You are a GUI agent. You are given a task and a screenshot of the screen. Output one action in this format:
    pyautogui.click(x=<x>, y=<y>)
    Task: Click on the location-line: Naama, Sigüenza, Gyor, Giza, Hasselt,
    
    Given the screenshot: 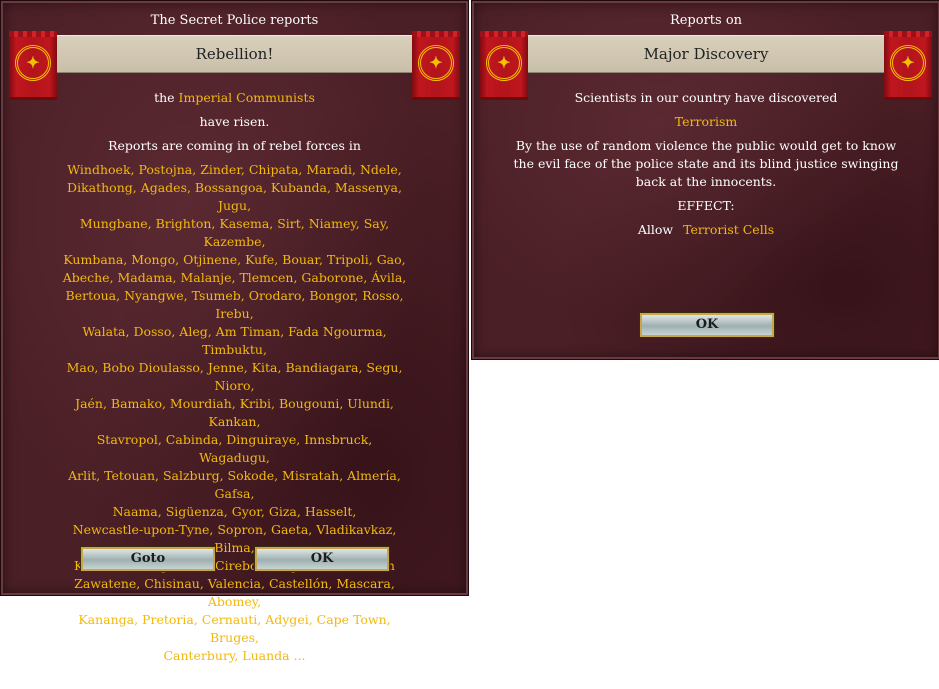 What is the action you would take?
    pyautogui.click(x=234, y=511)
    